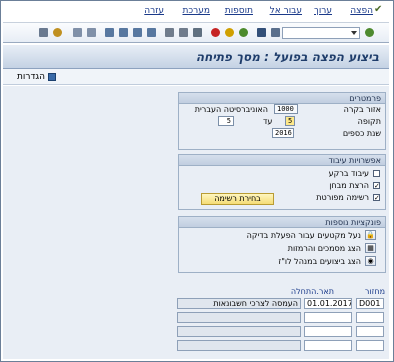  What do you see at coordinates (286, 109) in the screenshot?
I see `controlling-area-field: 1000` at bounding box center [286, 109].